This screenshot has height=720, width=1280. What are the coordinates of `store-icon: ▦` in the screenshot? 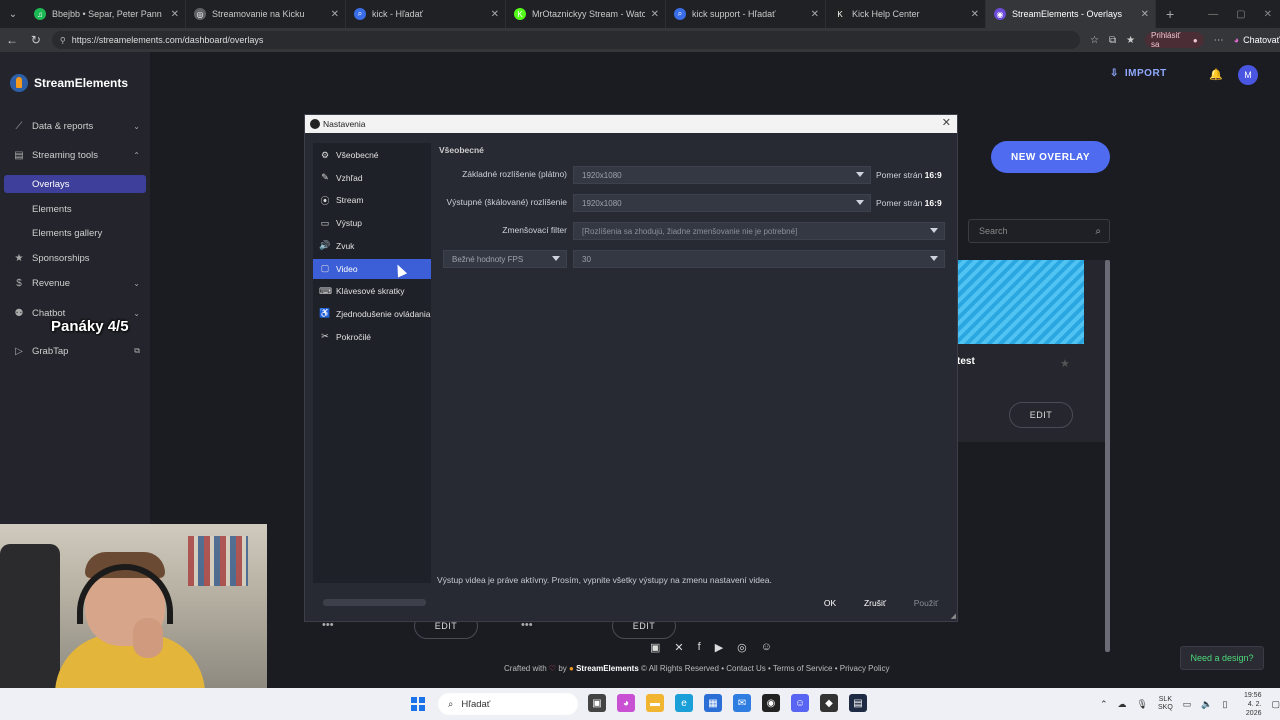 It's located at (713, 703).